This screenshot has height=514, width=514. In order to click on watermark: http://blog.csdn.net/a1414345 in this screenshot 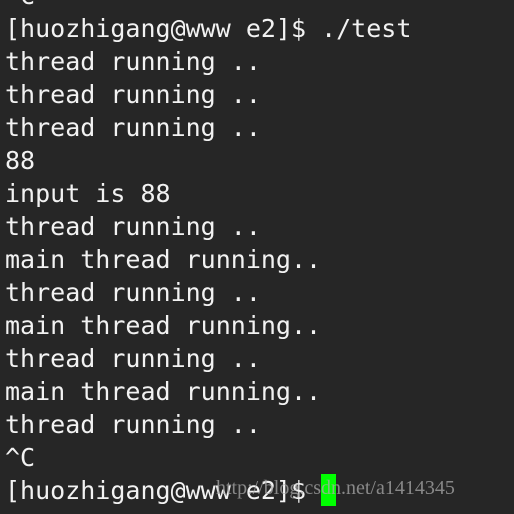, I will do `click(335, 488)`.